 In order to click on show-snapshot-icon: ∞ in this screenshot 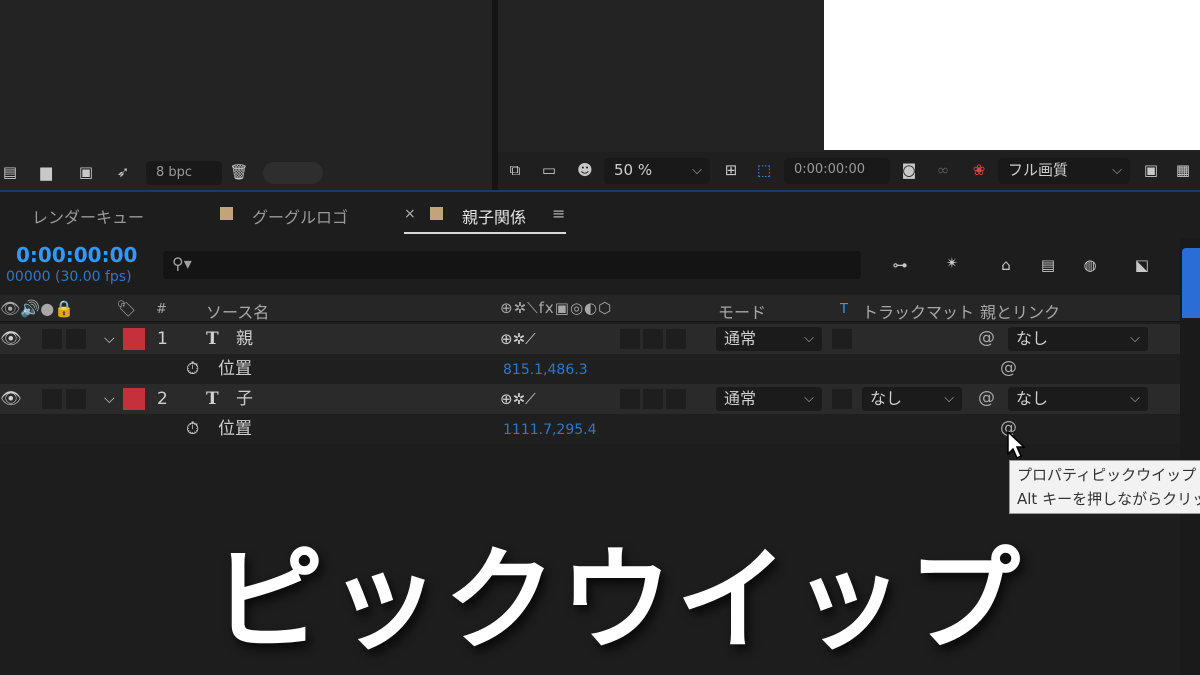, I will do `click(943, 170)`.